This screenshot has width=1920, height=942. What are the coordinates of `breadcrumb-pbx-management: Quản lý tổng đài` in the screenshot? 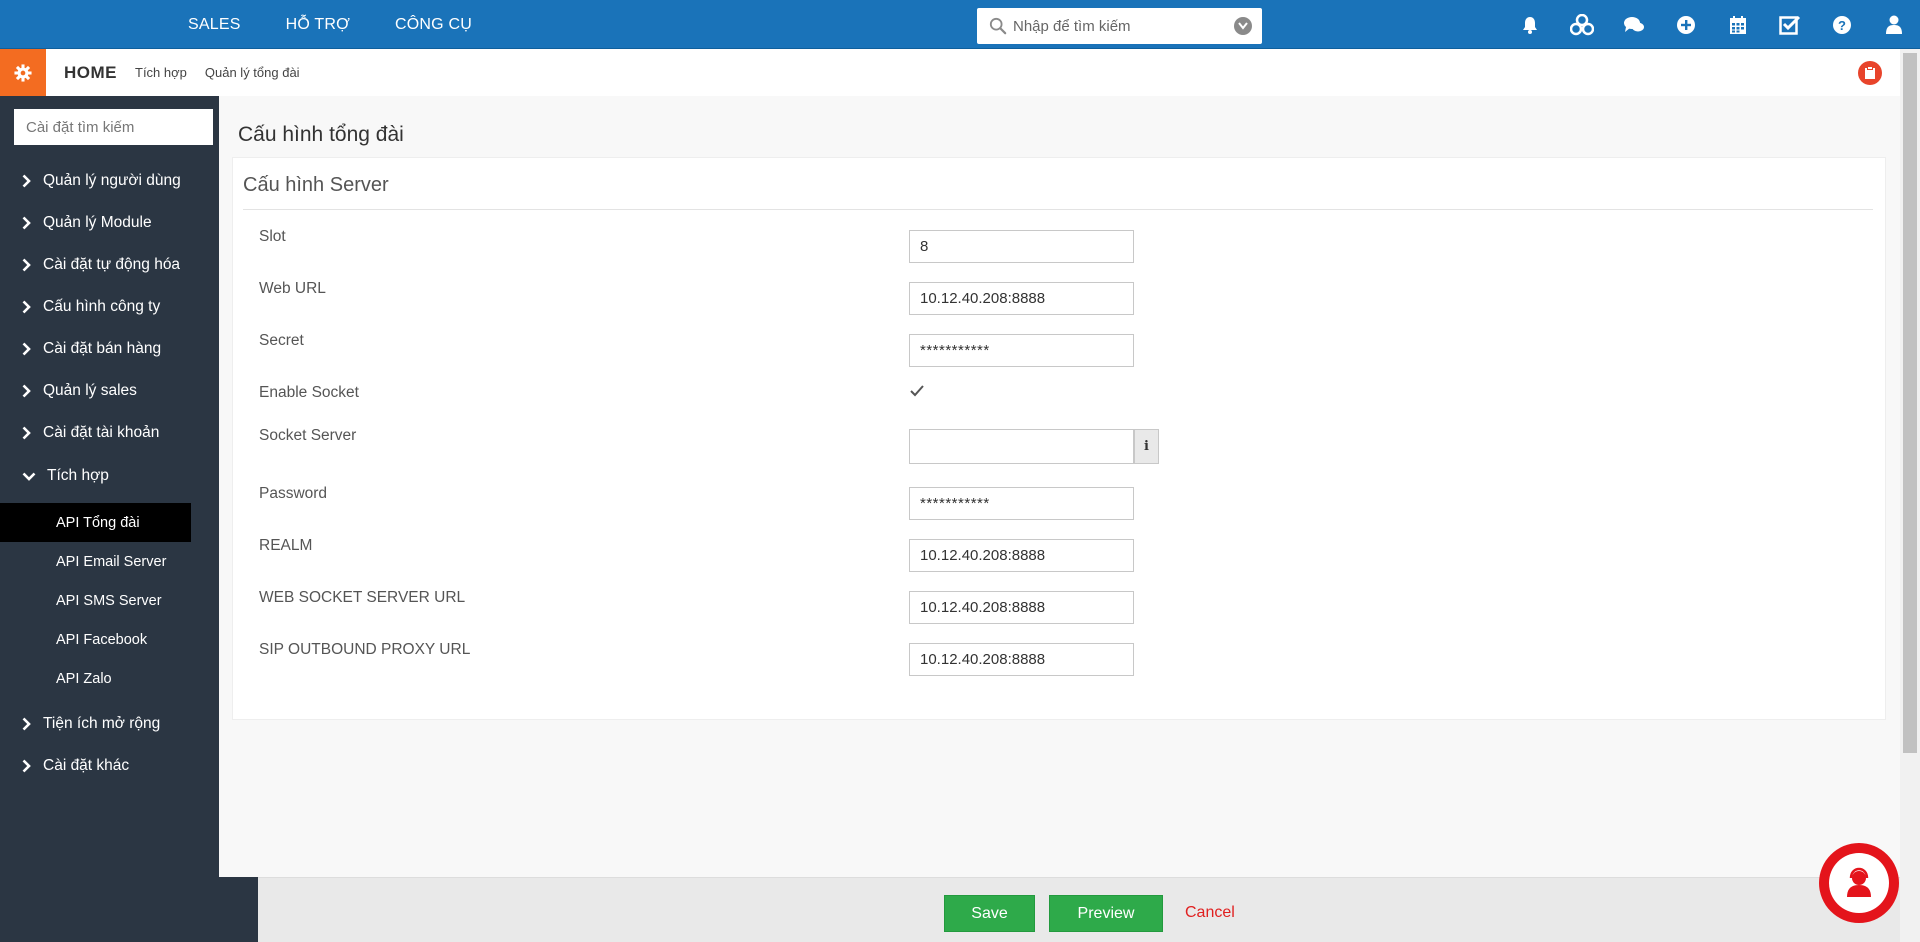 It's located at (252, 72).